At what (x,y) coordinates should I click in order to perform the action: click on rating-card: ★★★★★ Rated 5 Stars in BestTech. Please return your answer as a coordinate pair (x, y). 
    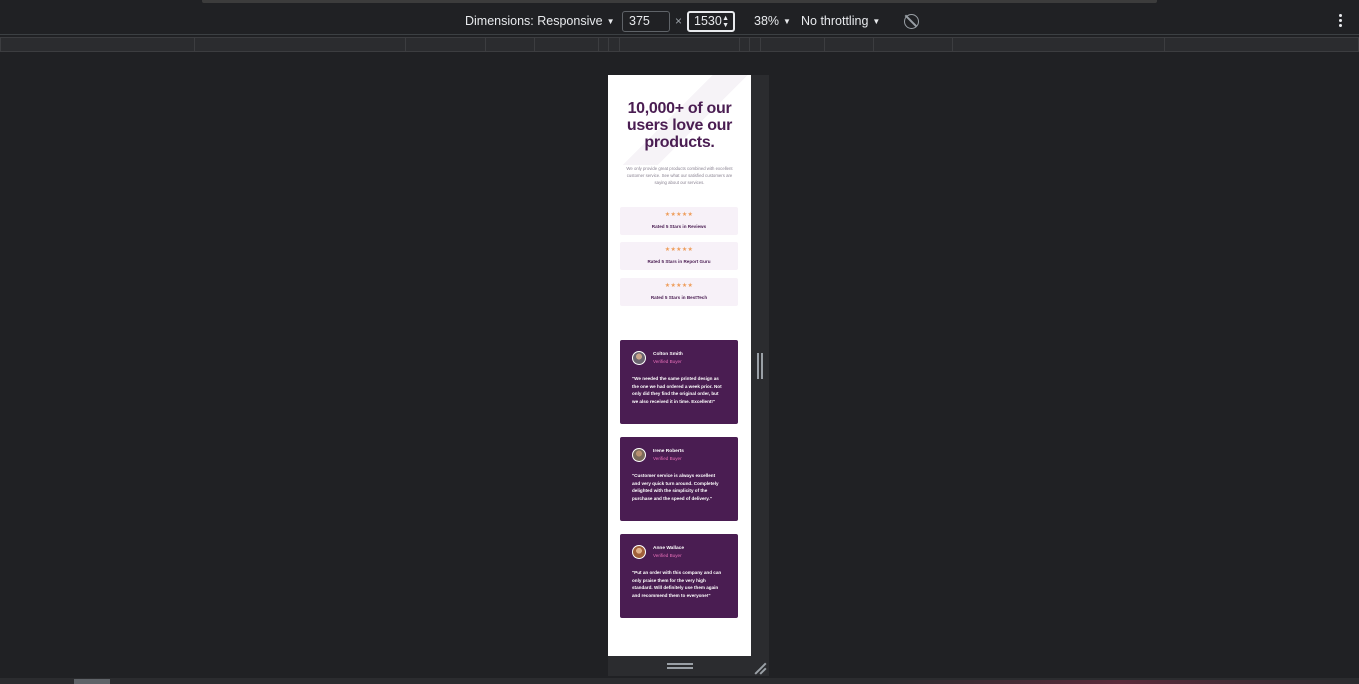
    Looking at the image, I should click on (679, 292).